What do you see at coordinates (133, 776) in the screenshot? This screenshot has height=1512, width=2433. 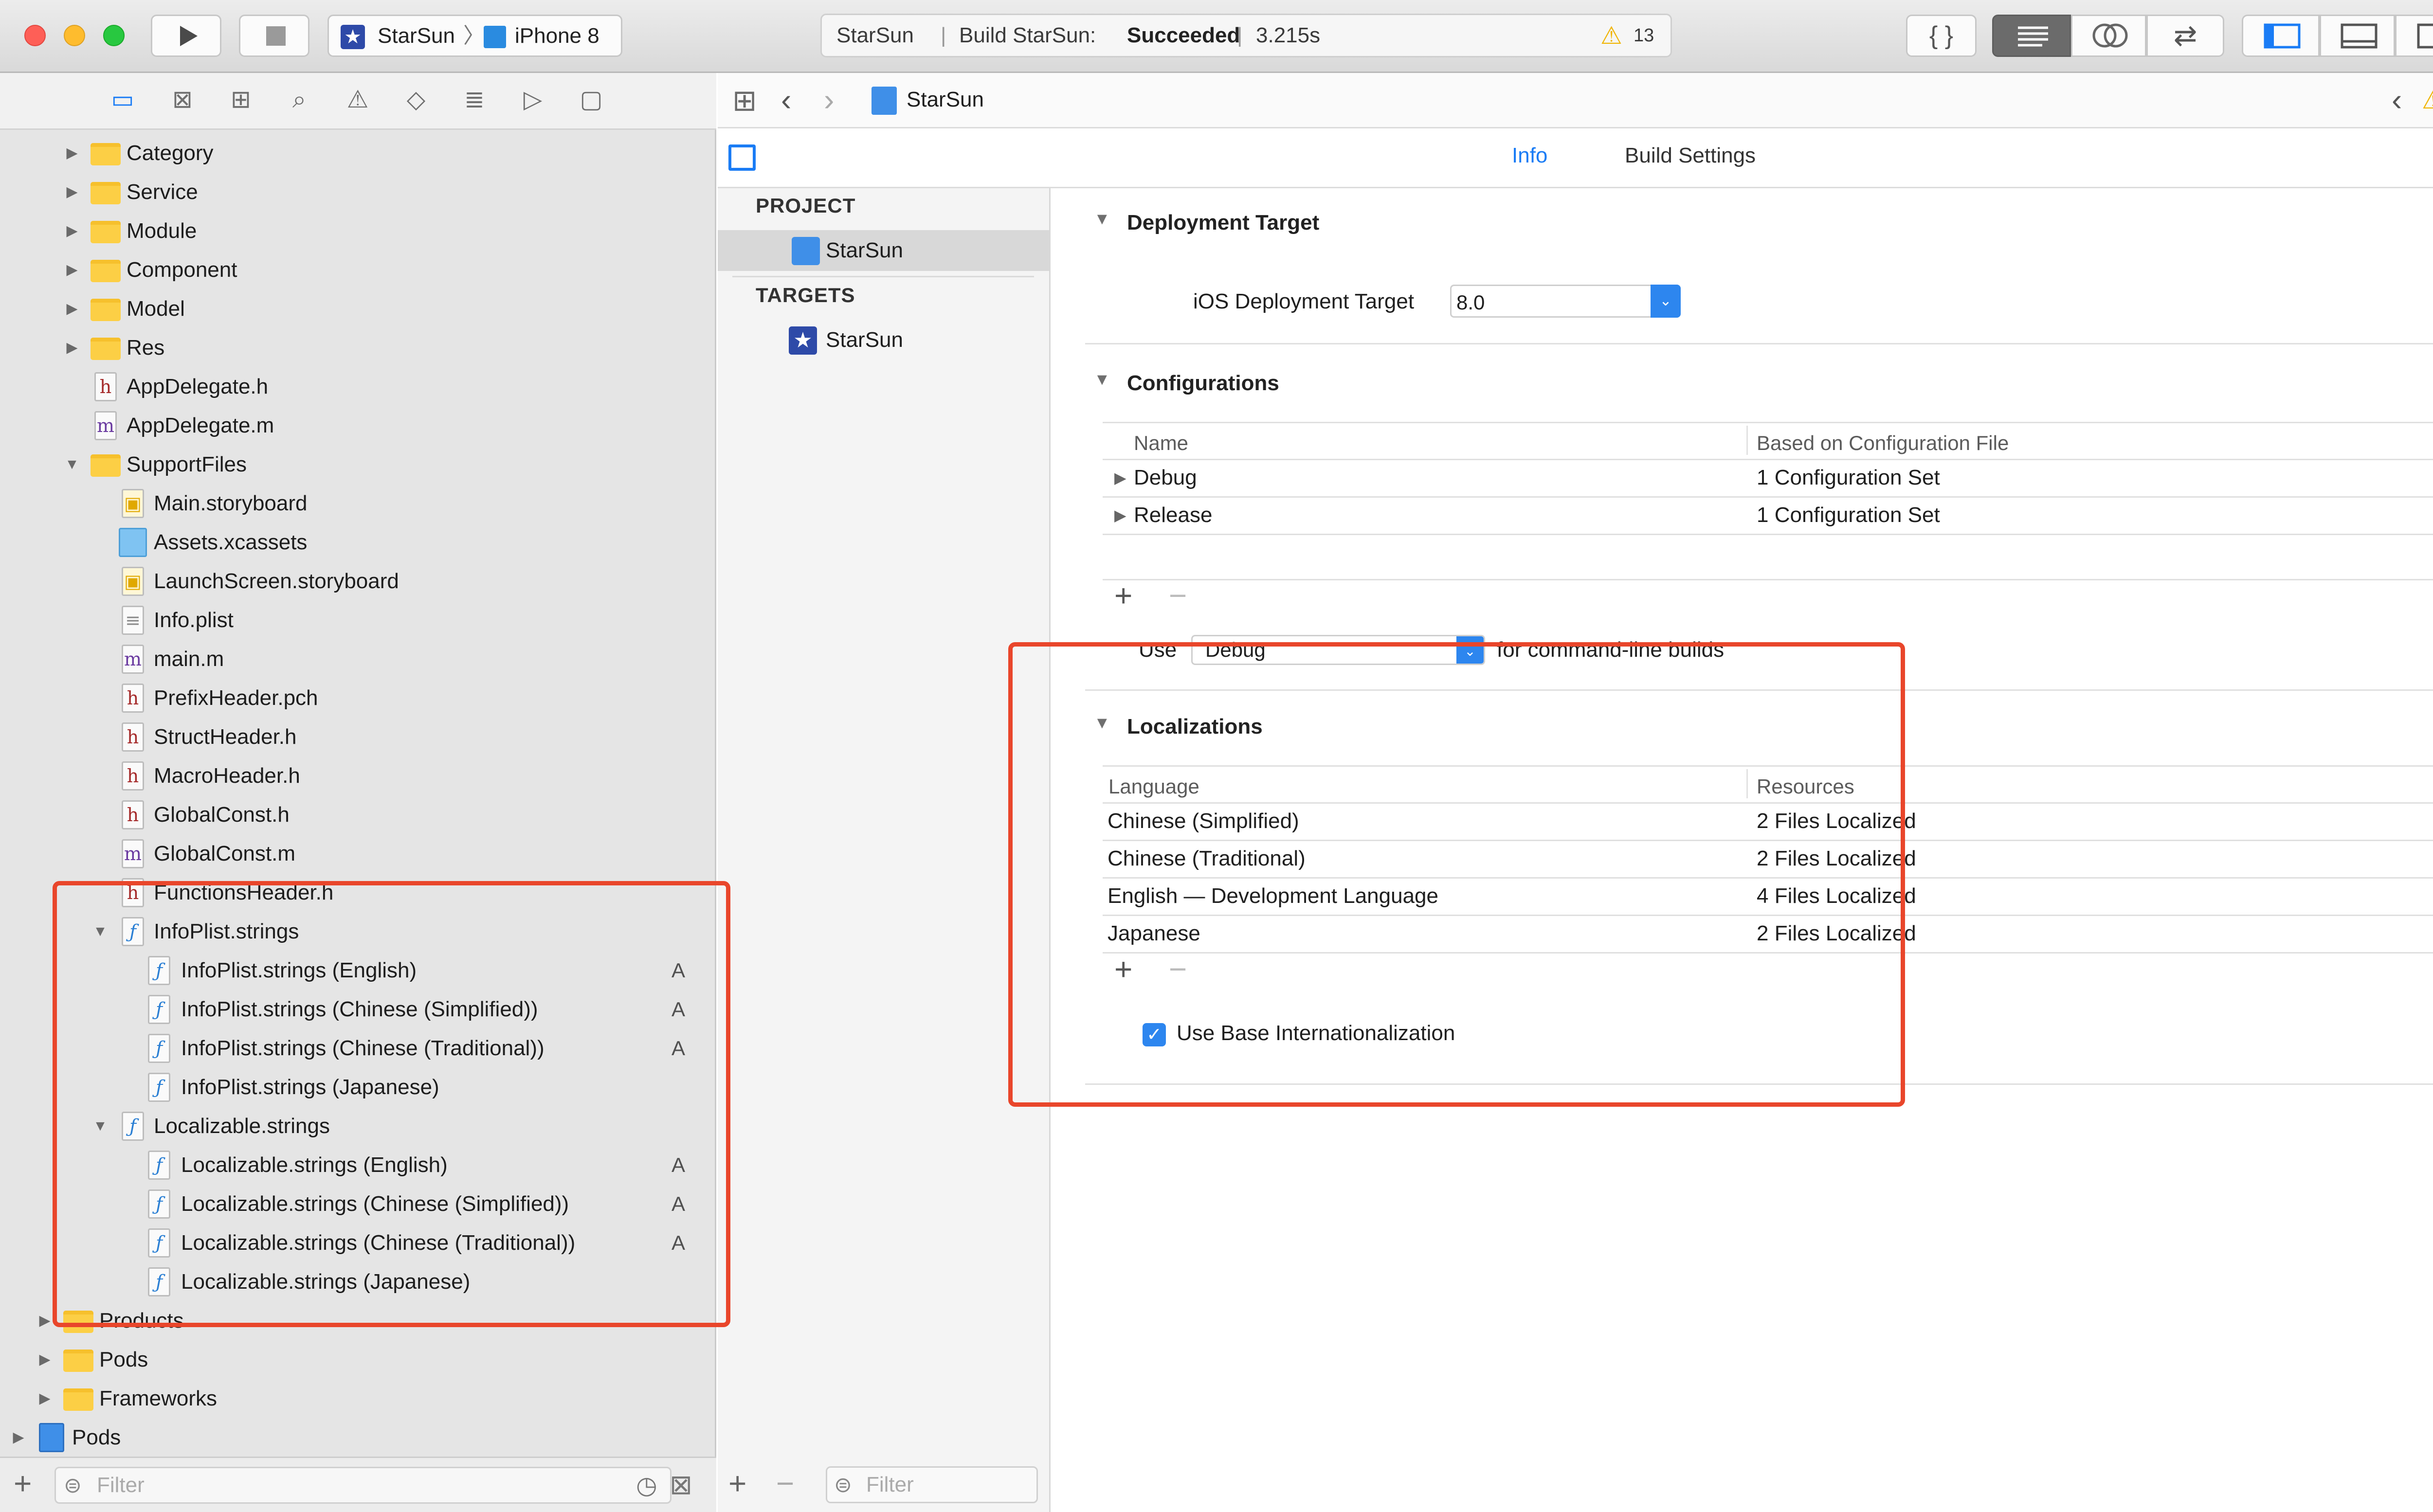 I see `header-file-icon: h` at bounding box center [133, 776].